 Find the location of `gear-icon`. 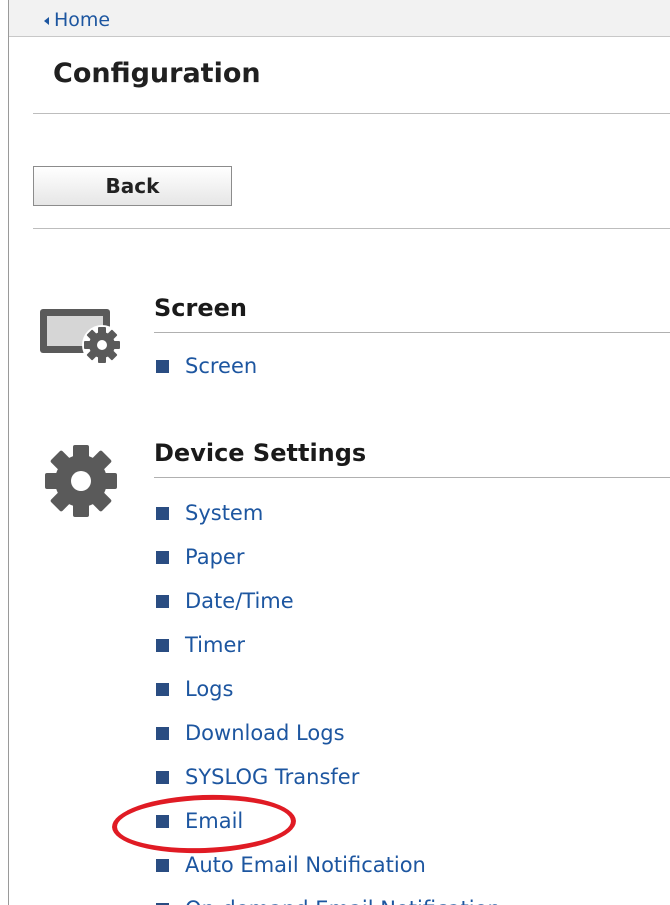

gear-icon is located at coordinates (81, 481).